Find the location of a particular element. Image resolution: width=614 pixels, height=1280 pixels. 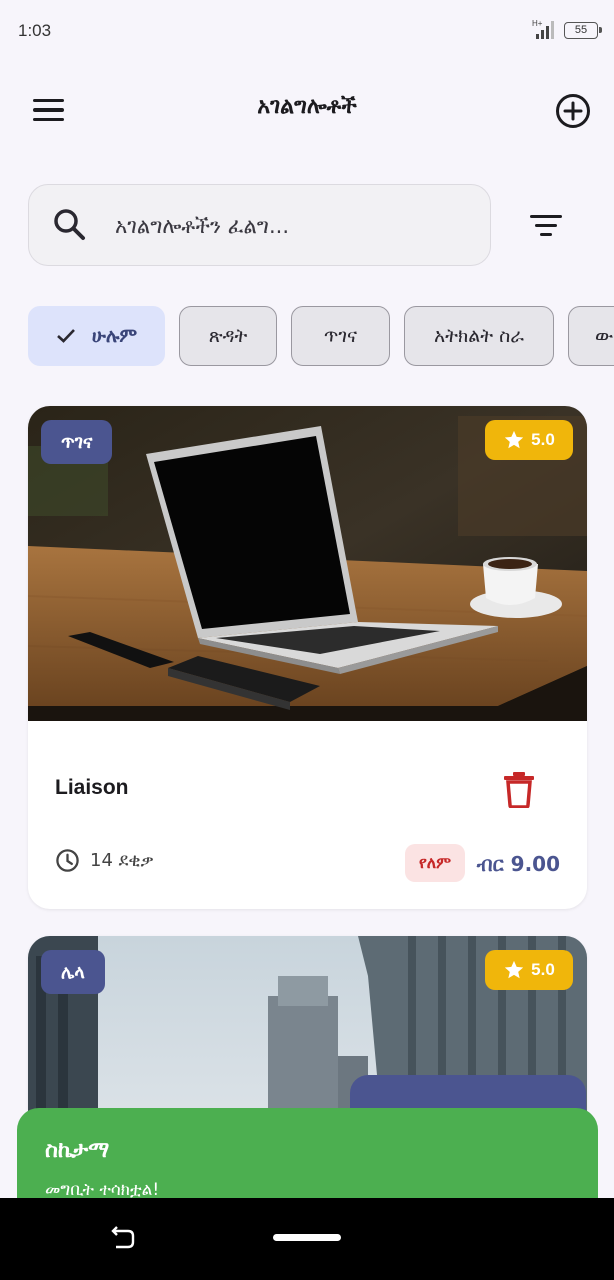

service-name: Liaison is located at coordinates (92, 787).